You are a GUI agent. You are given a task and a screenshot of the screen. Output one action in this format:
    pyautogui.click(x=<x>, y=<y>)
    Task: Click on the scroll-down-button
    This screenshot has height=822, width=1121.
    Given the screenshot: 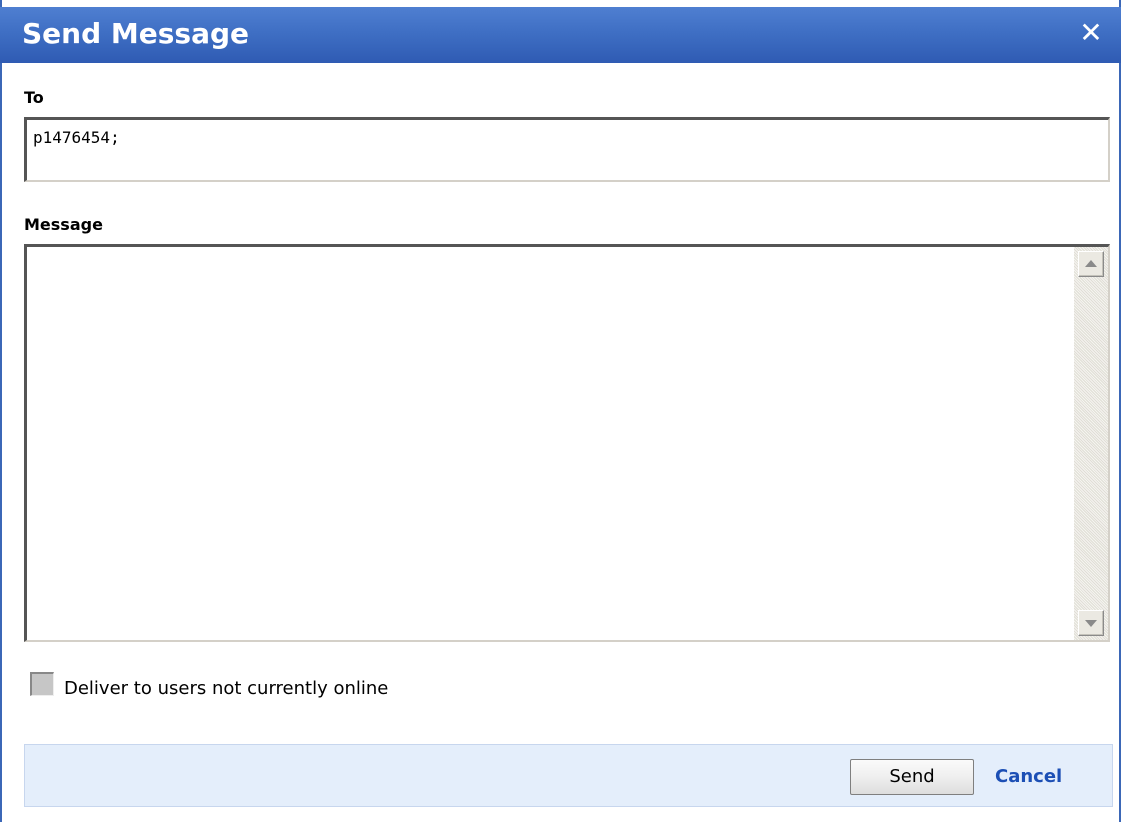 What is the action you would take?
    pyautogui.click(x=1091, y=623)
    